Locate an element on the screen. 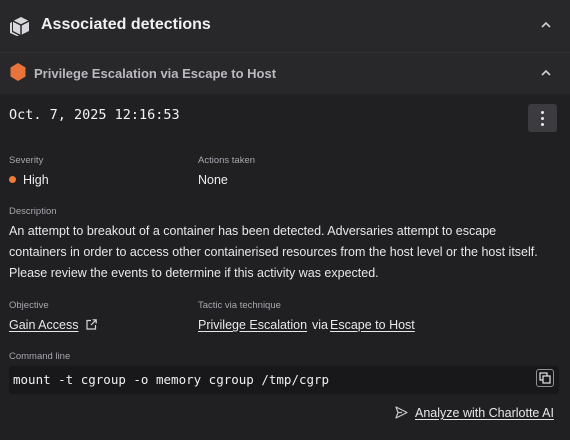 The image size is (570, 440). more-options-button is located at coordinates (542, 118).